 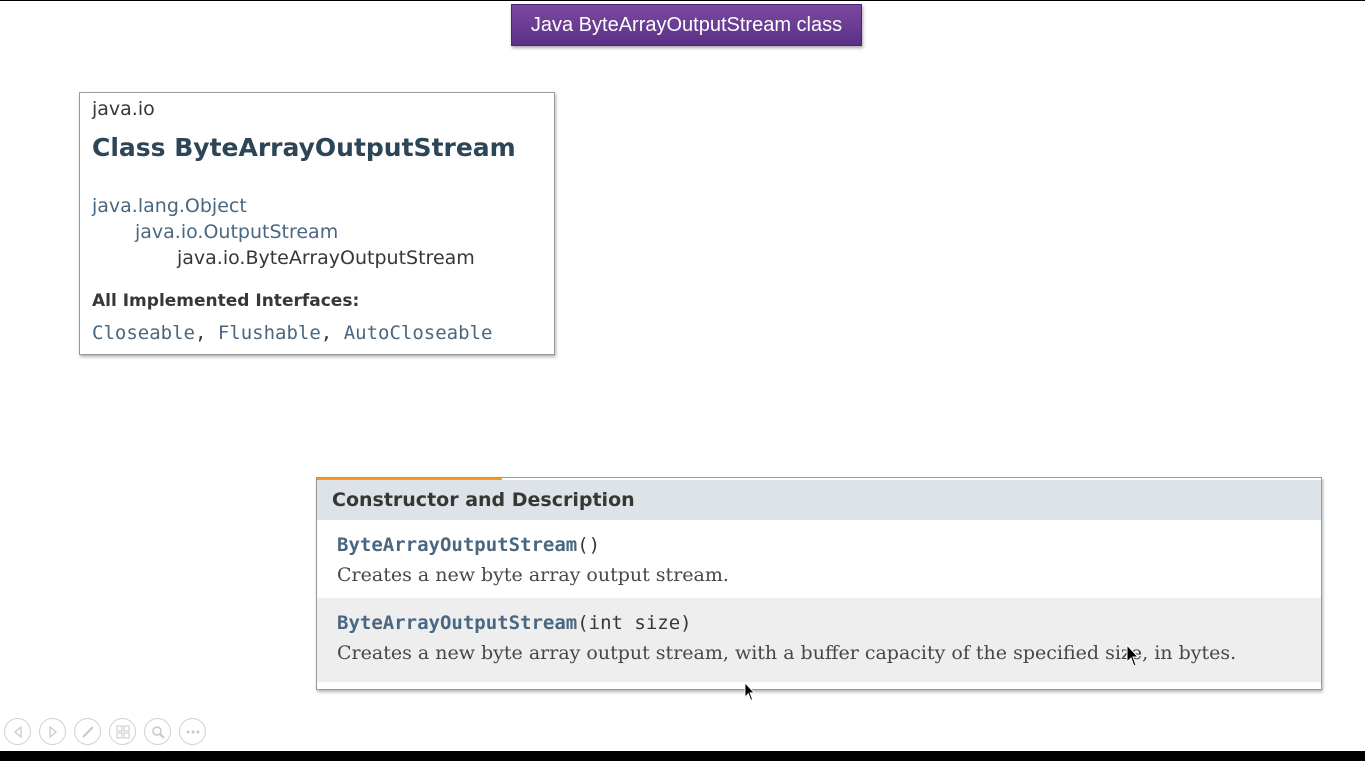 What do you see at coordinates (819, 500) in the screenshot?
I see `constructor-table-header: Constructor and Description` at bounding box center [819, 500].